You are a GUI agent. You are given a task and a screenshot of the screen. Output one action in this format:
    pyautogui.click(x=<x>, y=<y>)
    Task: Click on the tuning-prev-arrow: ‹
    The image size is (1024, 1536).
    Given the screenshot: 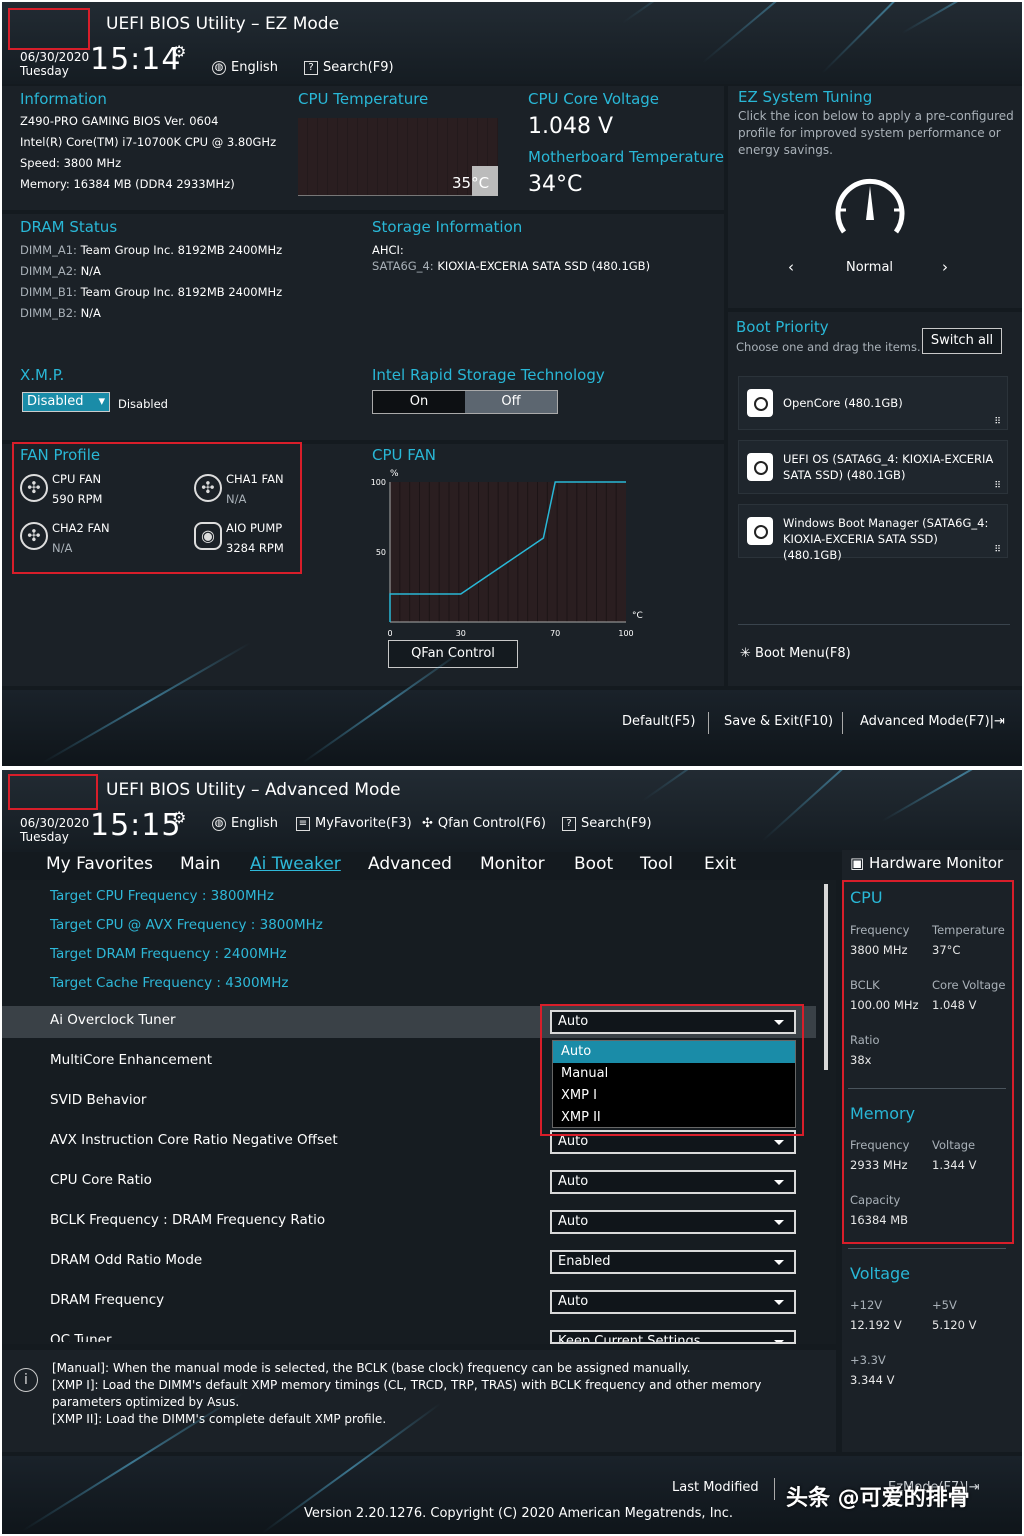 What is the action you would take?
    pyautogui.click(x=791, y=267)
    